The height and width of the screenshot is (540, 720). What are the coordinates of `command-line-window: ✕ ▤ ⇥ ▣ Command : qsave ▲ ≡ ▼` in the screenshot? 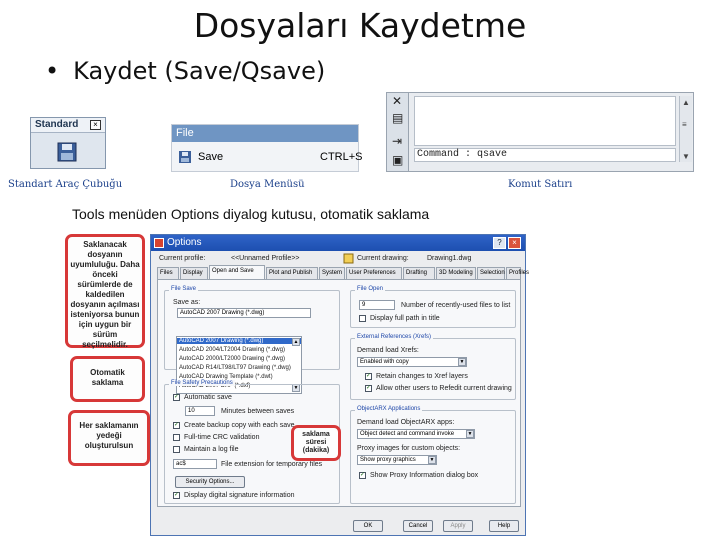 It's located at (540, 132).